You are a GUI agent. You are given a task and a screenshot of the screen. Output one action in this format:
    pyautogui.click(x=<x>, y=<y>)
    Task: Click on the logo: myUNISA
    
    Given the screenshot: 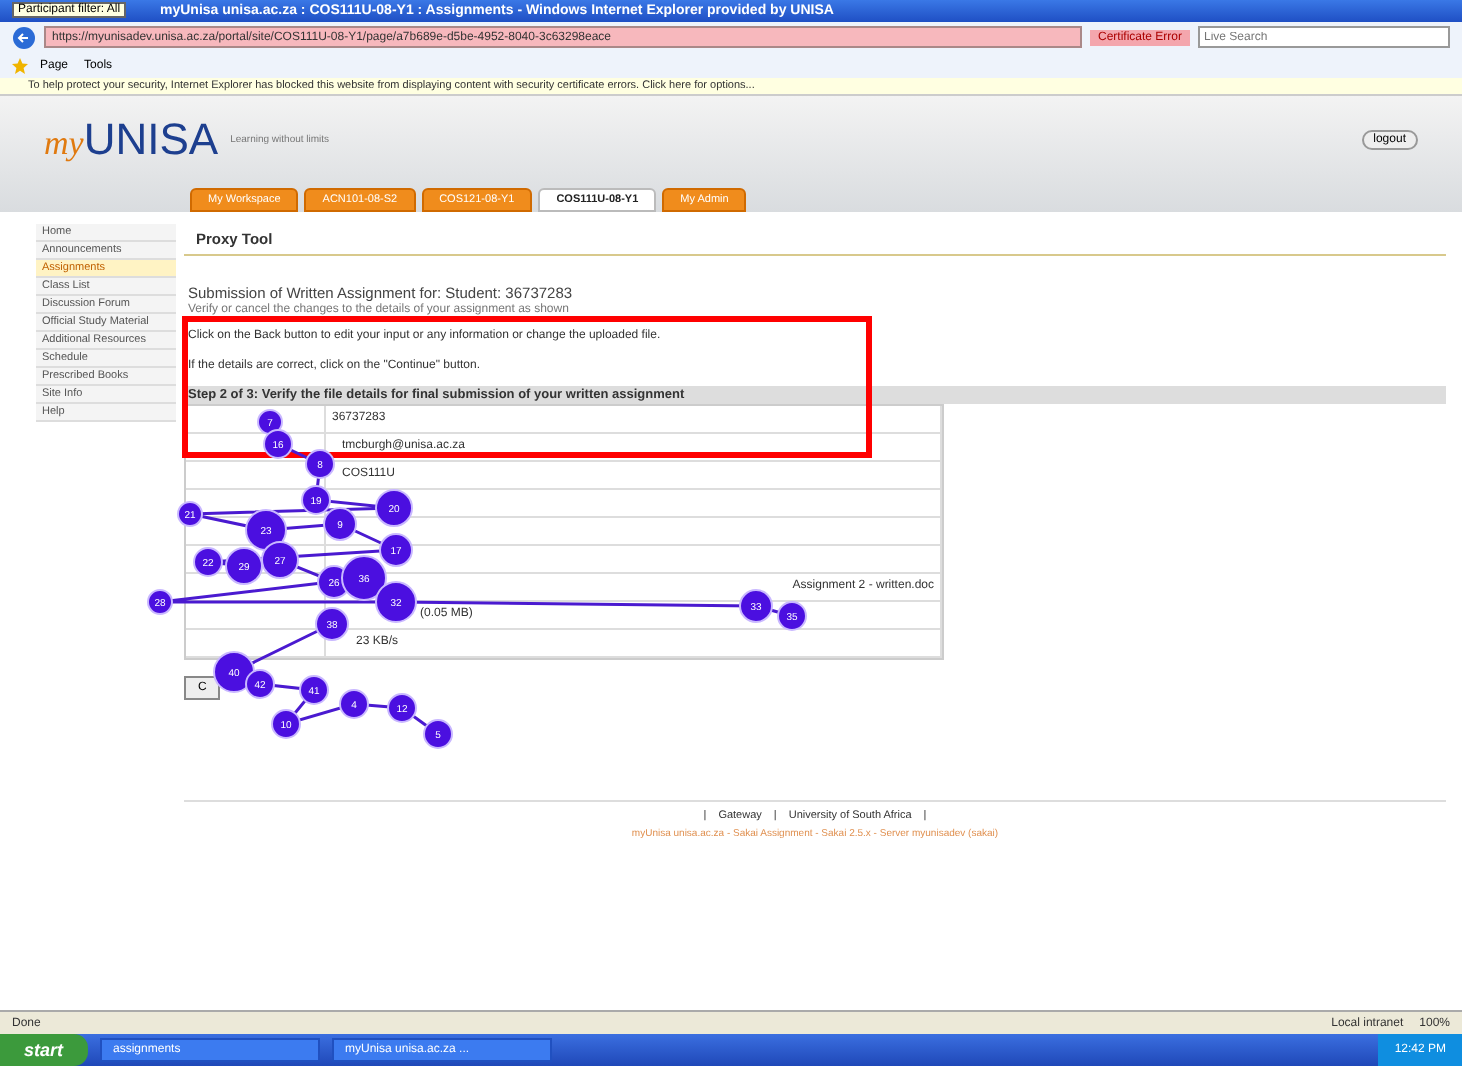 What is the action you would take?
    pyautogui.click(x=131, y=140)
    